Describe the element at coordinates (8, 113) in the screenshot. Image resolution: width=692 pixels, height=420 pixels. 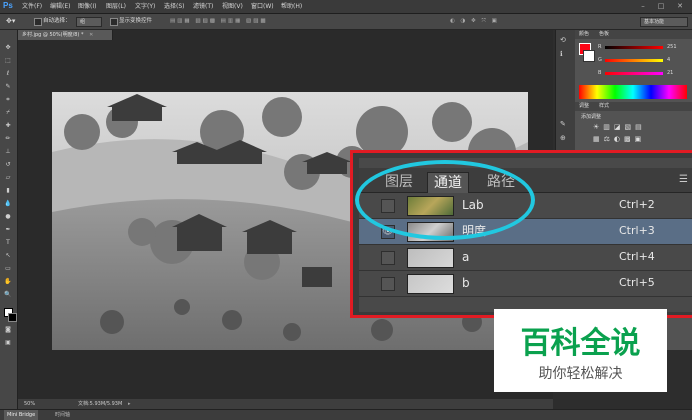
I see `eyedropper-tool-icon: ⌿` at that location.